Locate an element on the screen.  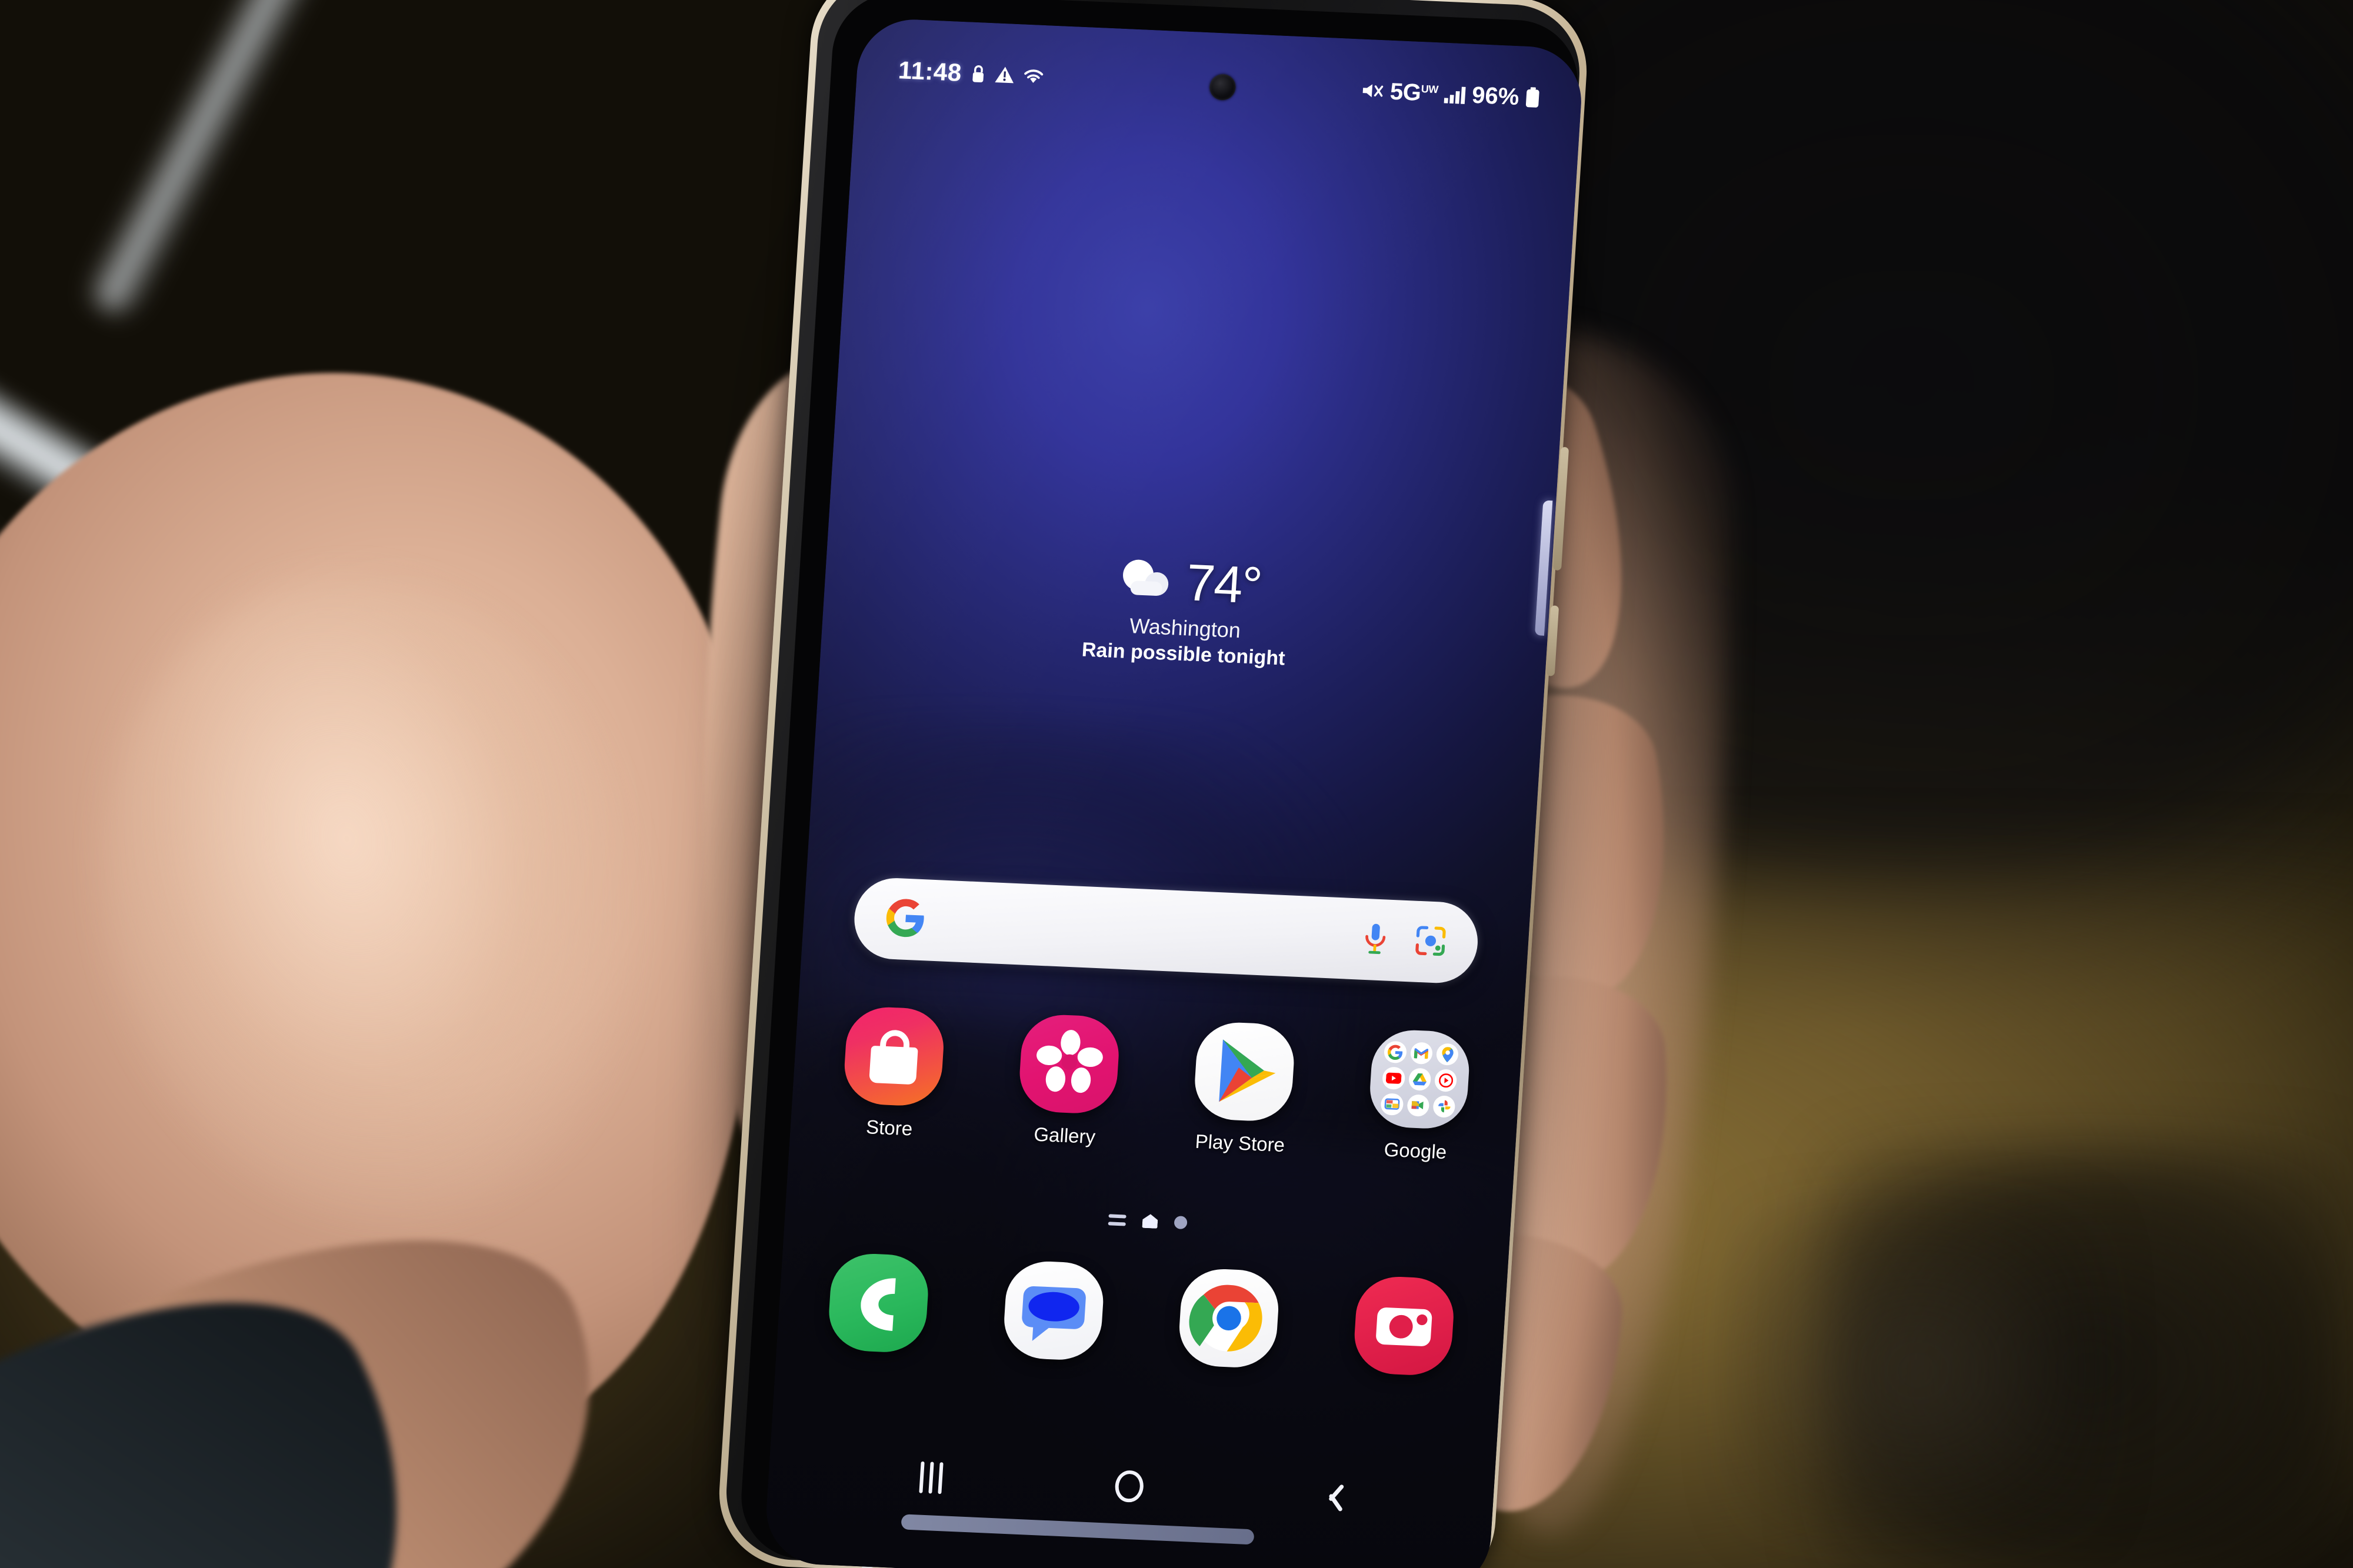
search-bar-actions is located at coordinates (1404, 940).